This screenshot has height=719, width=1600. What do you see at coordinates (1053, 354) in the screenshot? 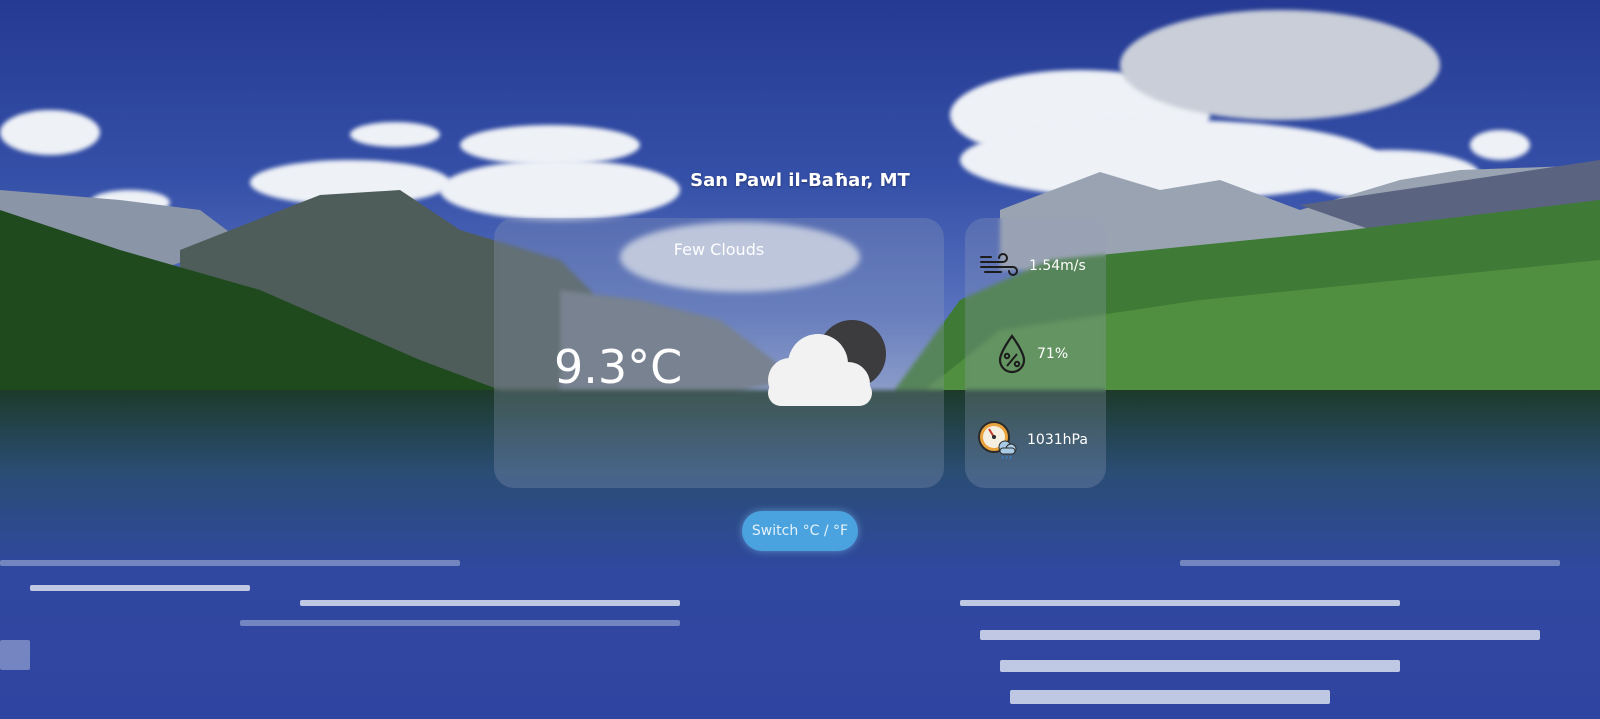
I see `humidity-value: 71%` at bounding box center [1053, 354].